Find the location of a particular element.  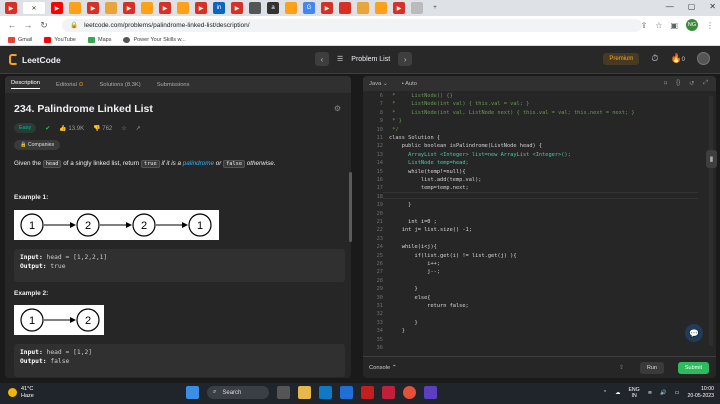

close-icon: ✕ is located at coordinates (33, 8).